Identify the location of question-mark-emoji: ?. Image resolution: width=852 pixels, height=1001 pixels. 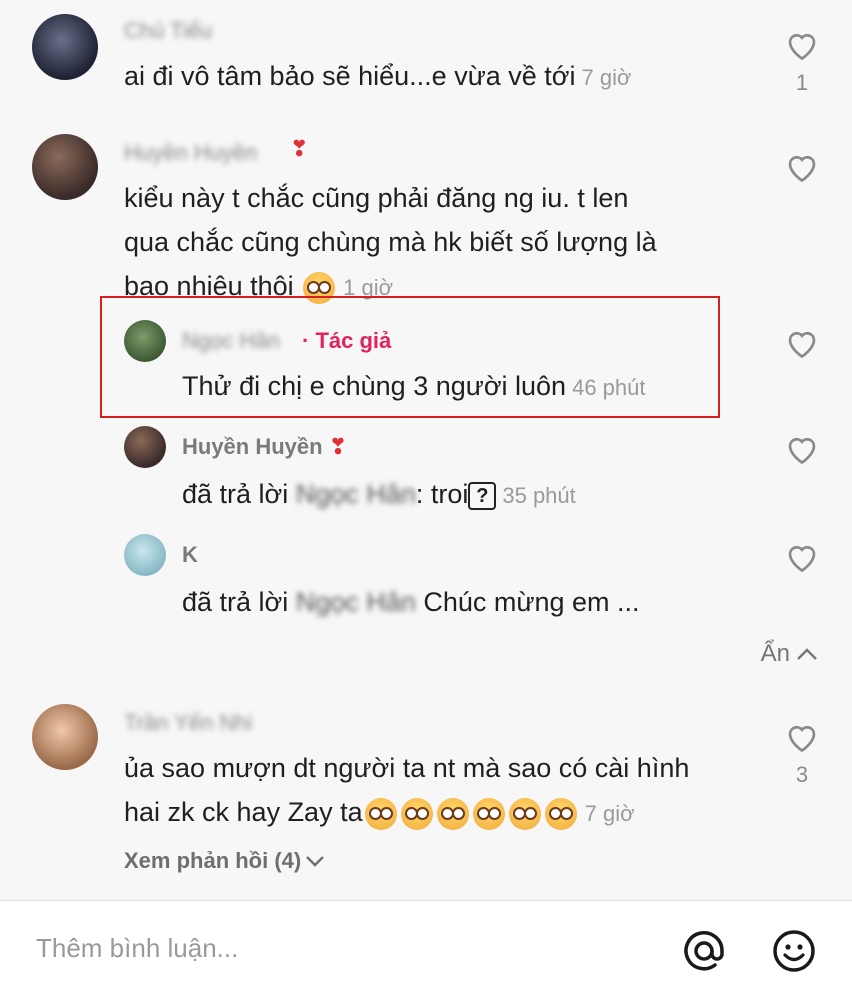
(482, 495).